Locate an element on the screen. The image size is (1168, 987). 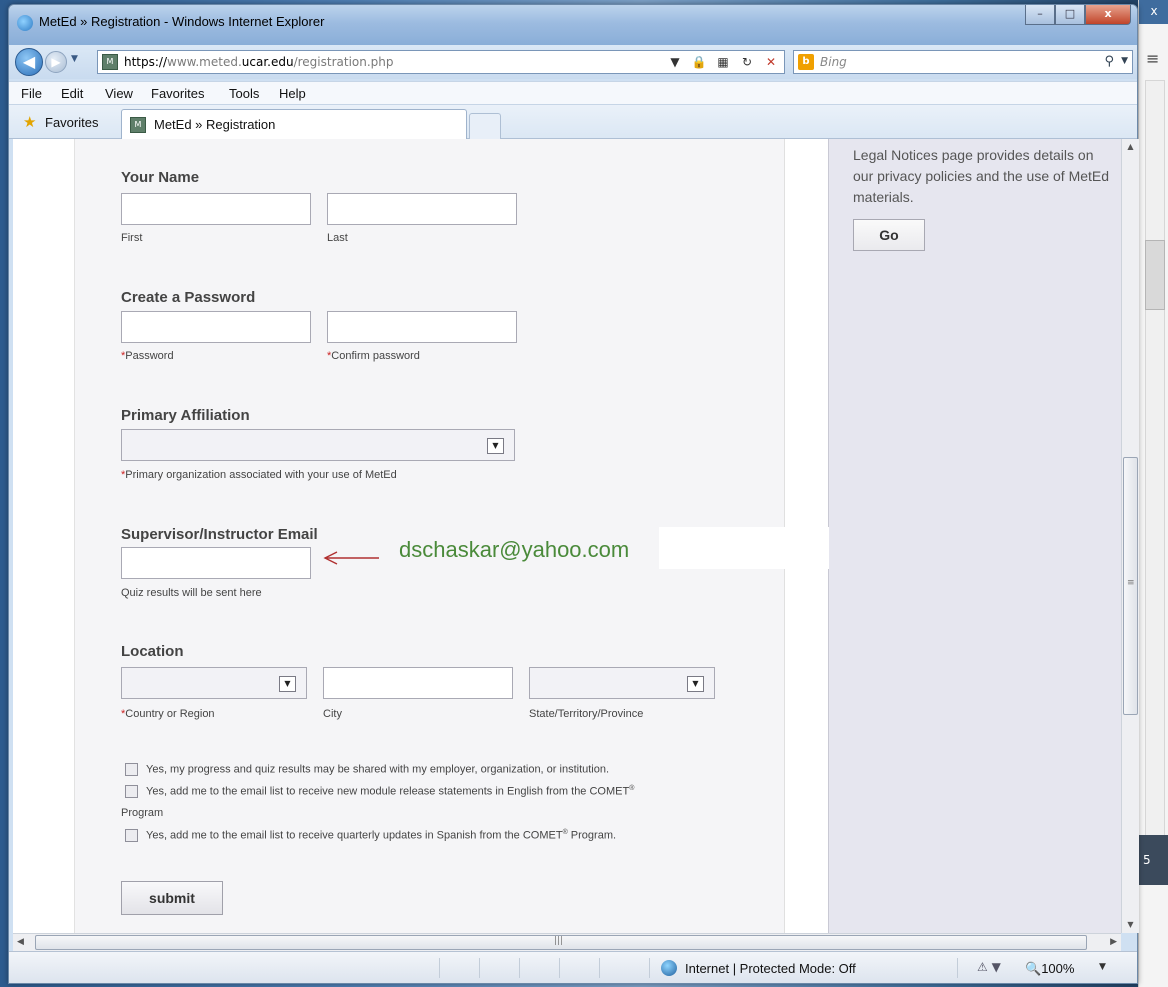
window-controls: – □ x is located at coordinates (1078, 16).